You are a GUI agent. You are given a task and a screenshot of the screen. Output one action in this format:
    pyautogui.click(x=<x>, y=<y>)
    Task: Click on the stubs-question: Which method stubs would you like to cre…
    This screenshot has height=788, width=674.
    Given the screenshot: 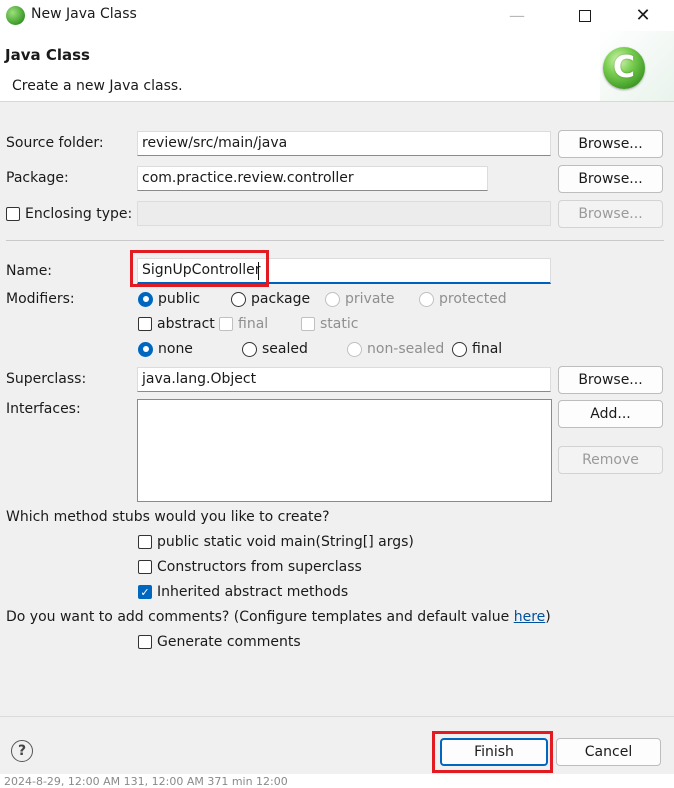 What is the action you would take?
    pyautogui.click(x=168, y=517)
    